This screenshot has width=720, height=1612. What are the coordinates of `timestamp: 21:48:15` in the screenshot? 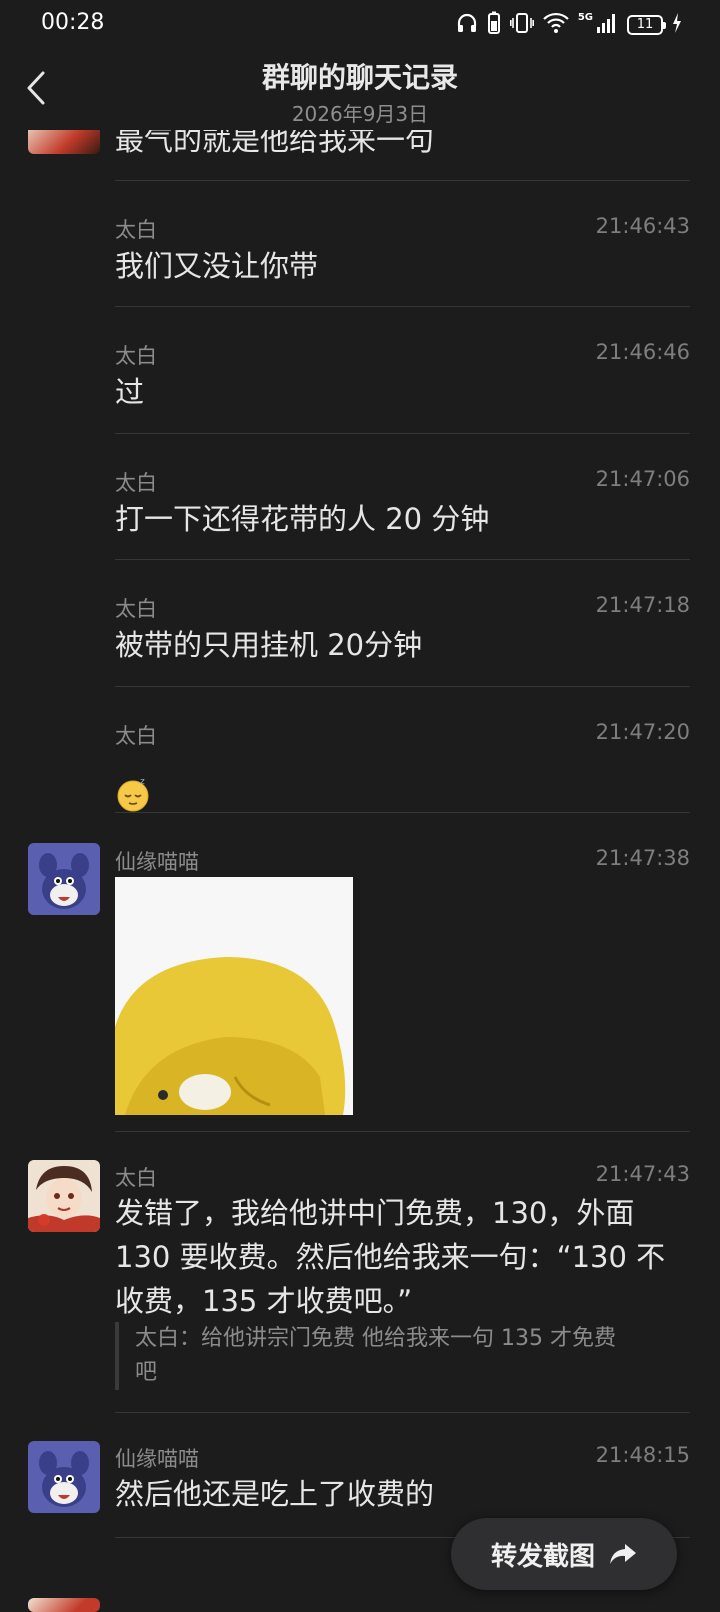 It's located at (642, 1455).